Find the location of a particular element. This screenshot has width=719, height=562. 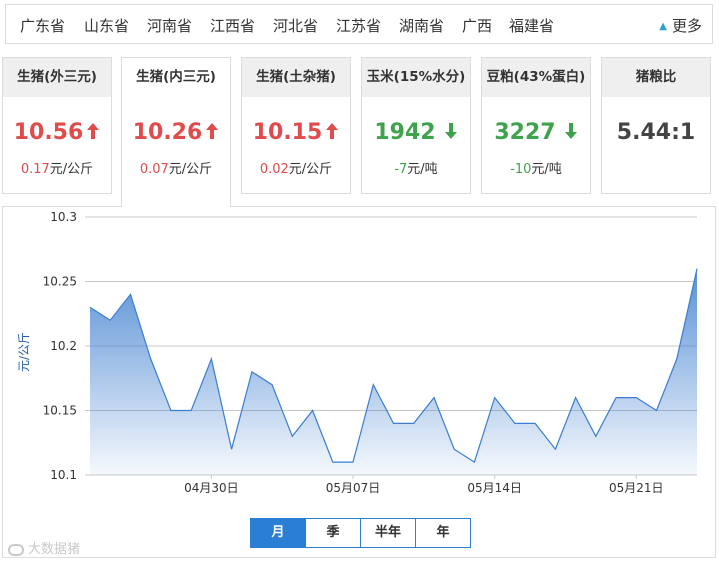

x-tick-label: 05月14日 is located at coordinates (494, 488).